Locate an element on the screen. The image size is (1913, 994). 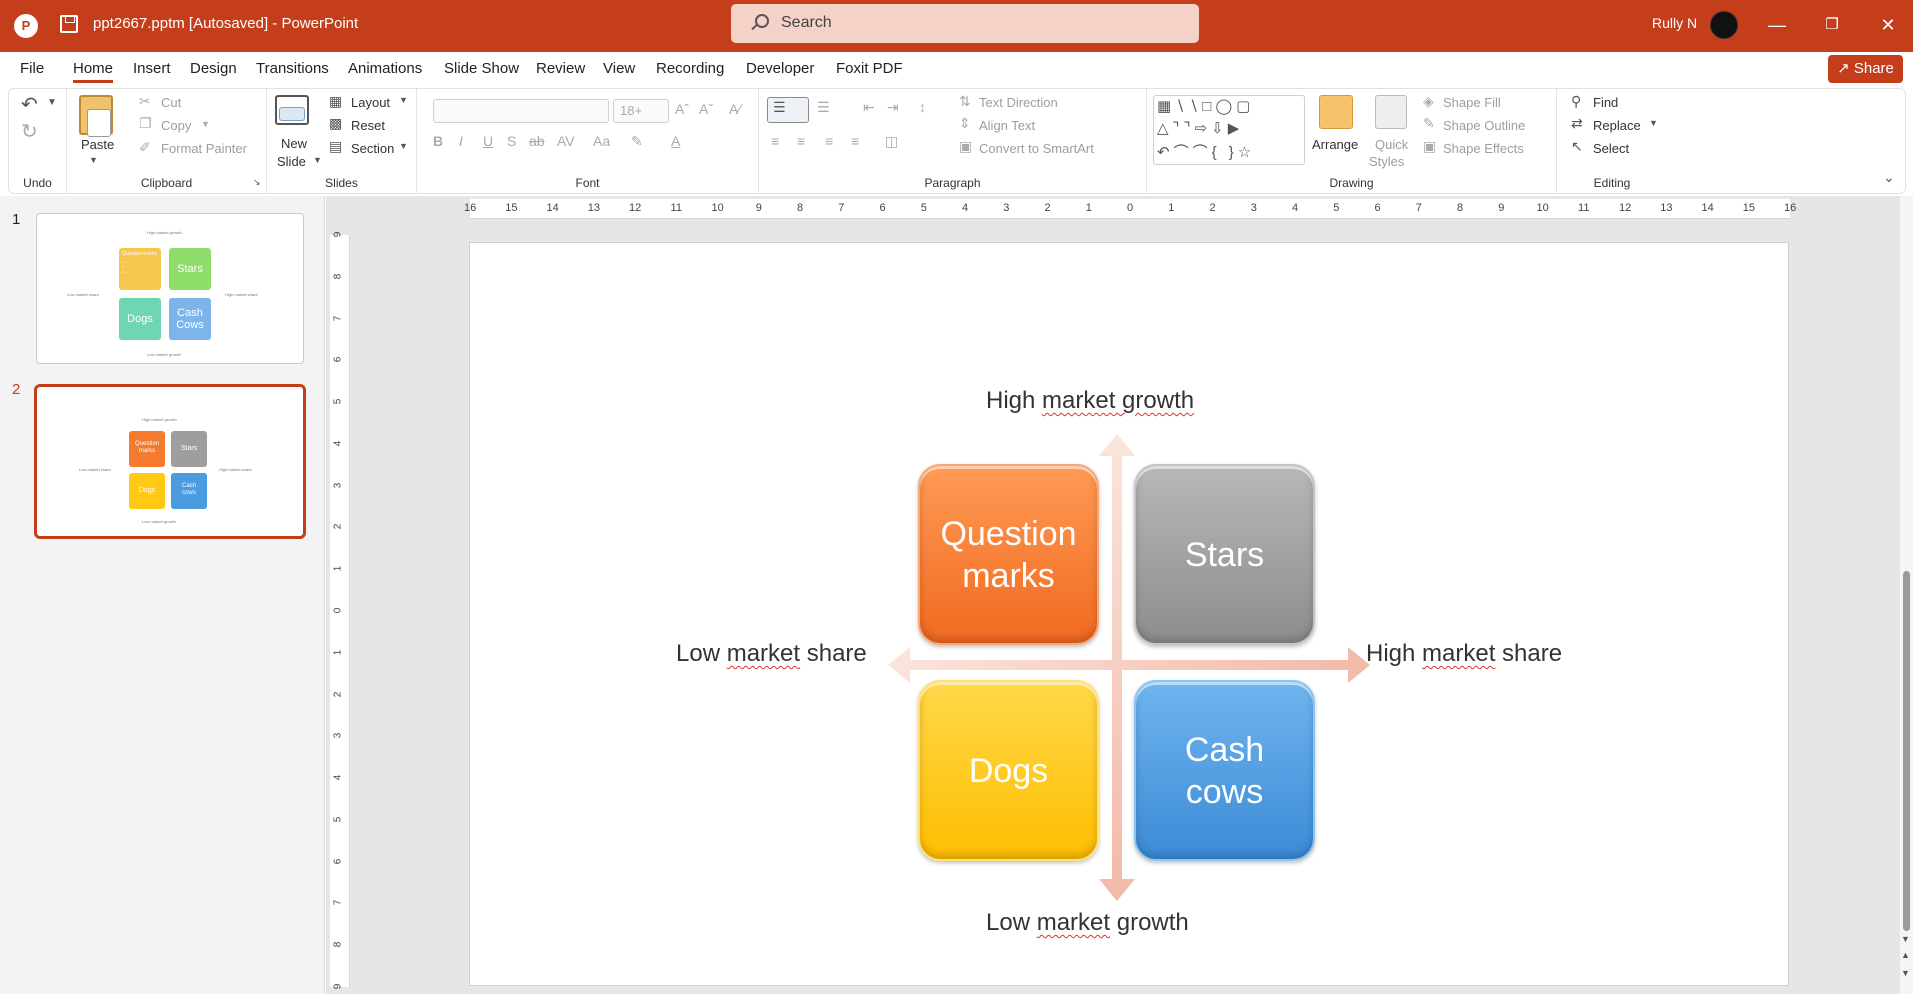
justify-icon: ≡ is located at coordinates (855, 141).